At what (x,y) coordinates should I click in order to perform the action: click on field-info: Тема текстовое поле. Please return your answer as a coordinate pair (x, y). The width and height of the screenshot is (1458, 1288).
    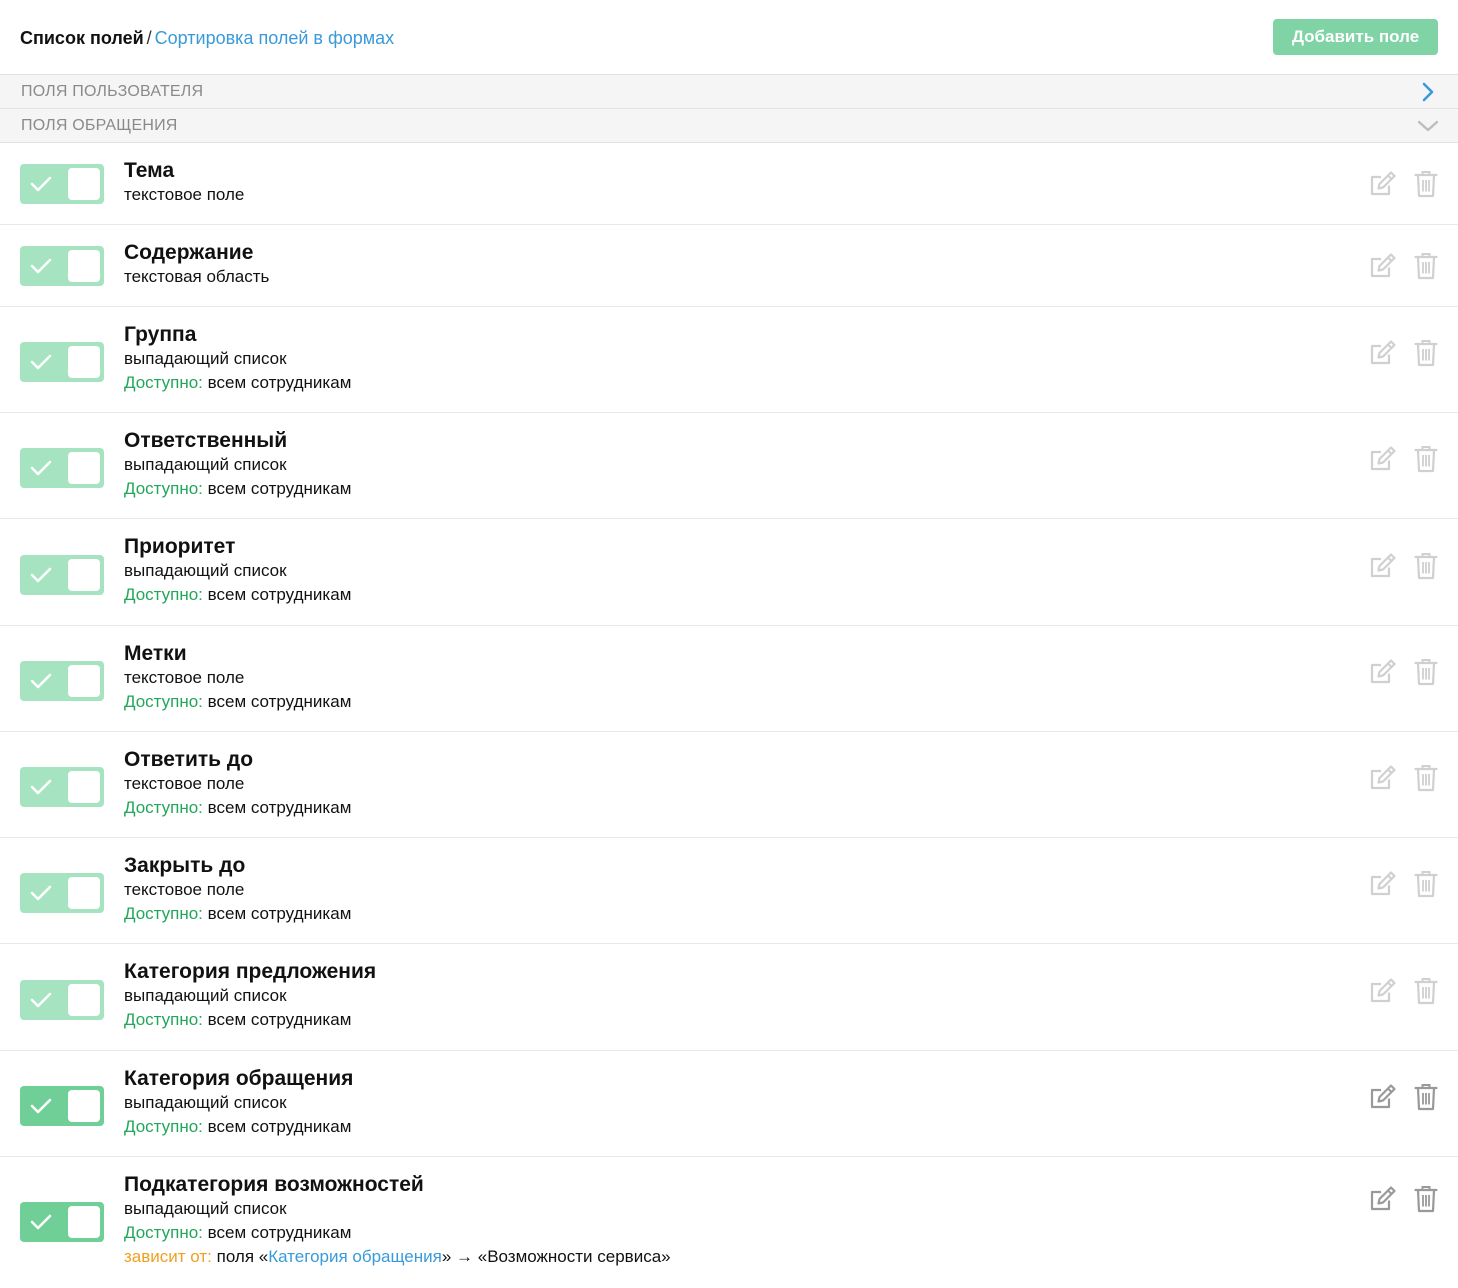
    Looking at the image, I should click on (184, 182).